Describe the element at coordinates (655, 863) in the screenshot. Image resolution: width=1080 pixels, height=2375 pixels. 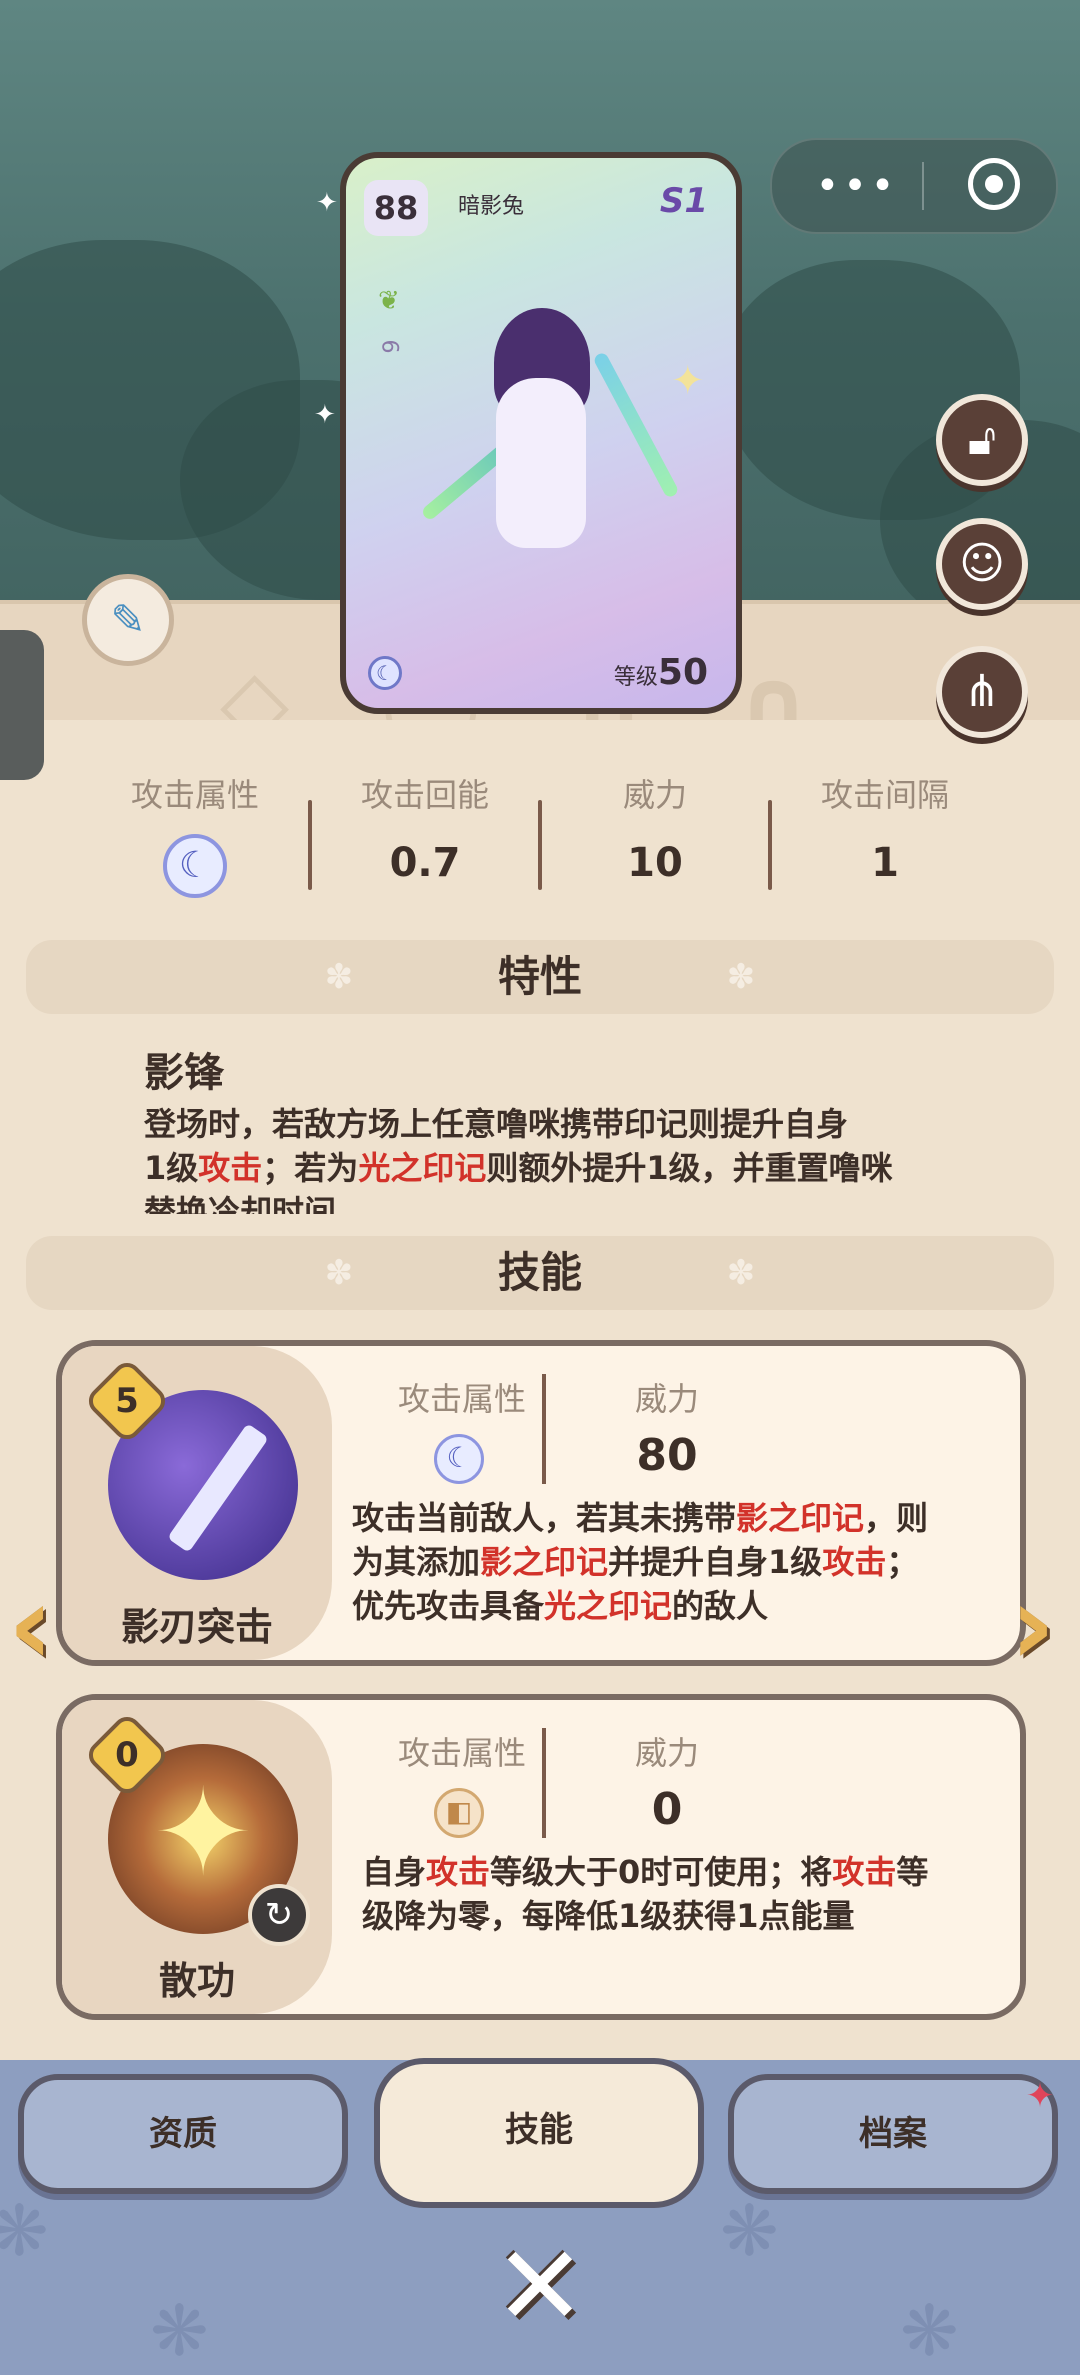
I see `stat-value: 10` at that location.